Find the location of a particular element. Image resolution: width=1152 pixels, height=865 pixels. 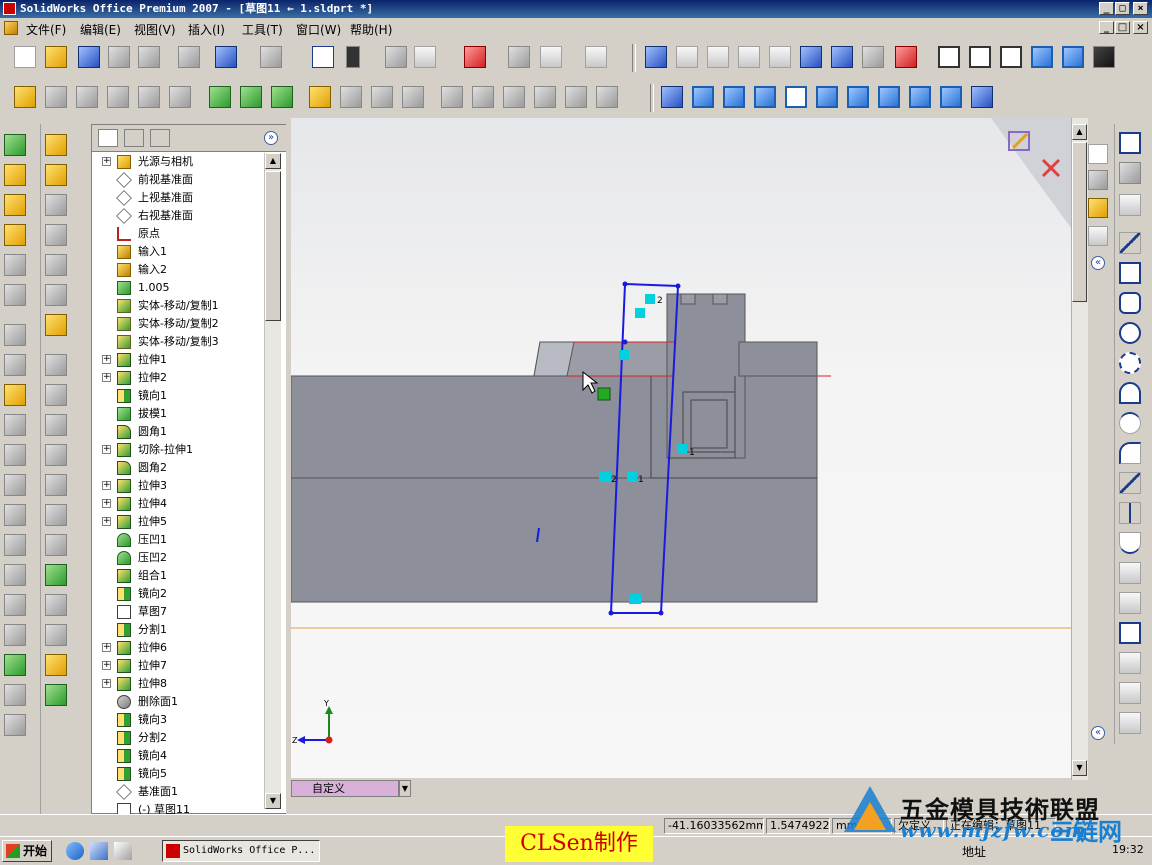

menu-insert: 插入(I) is located at coordinates (206, 29).